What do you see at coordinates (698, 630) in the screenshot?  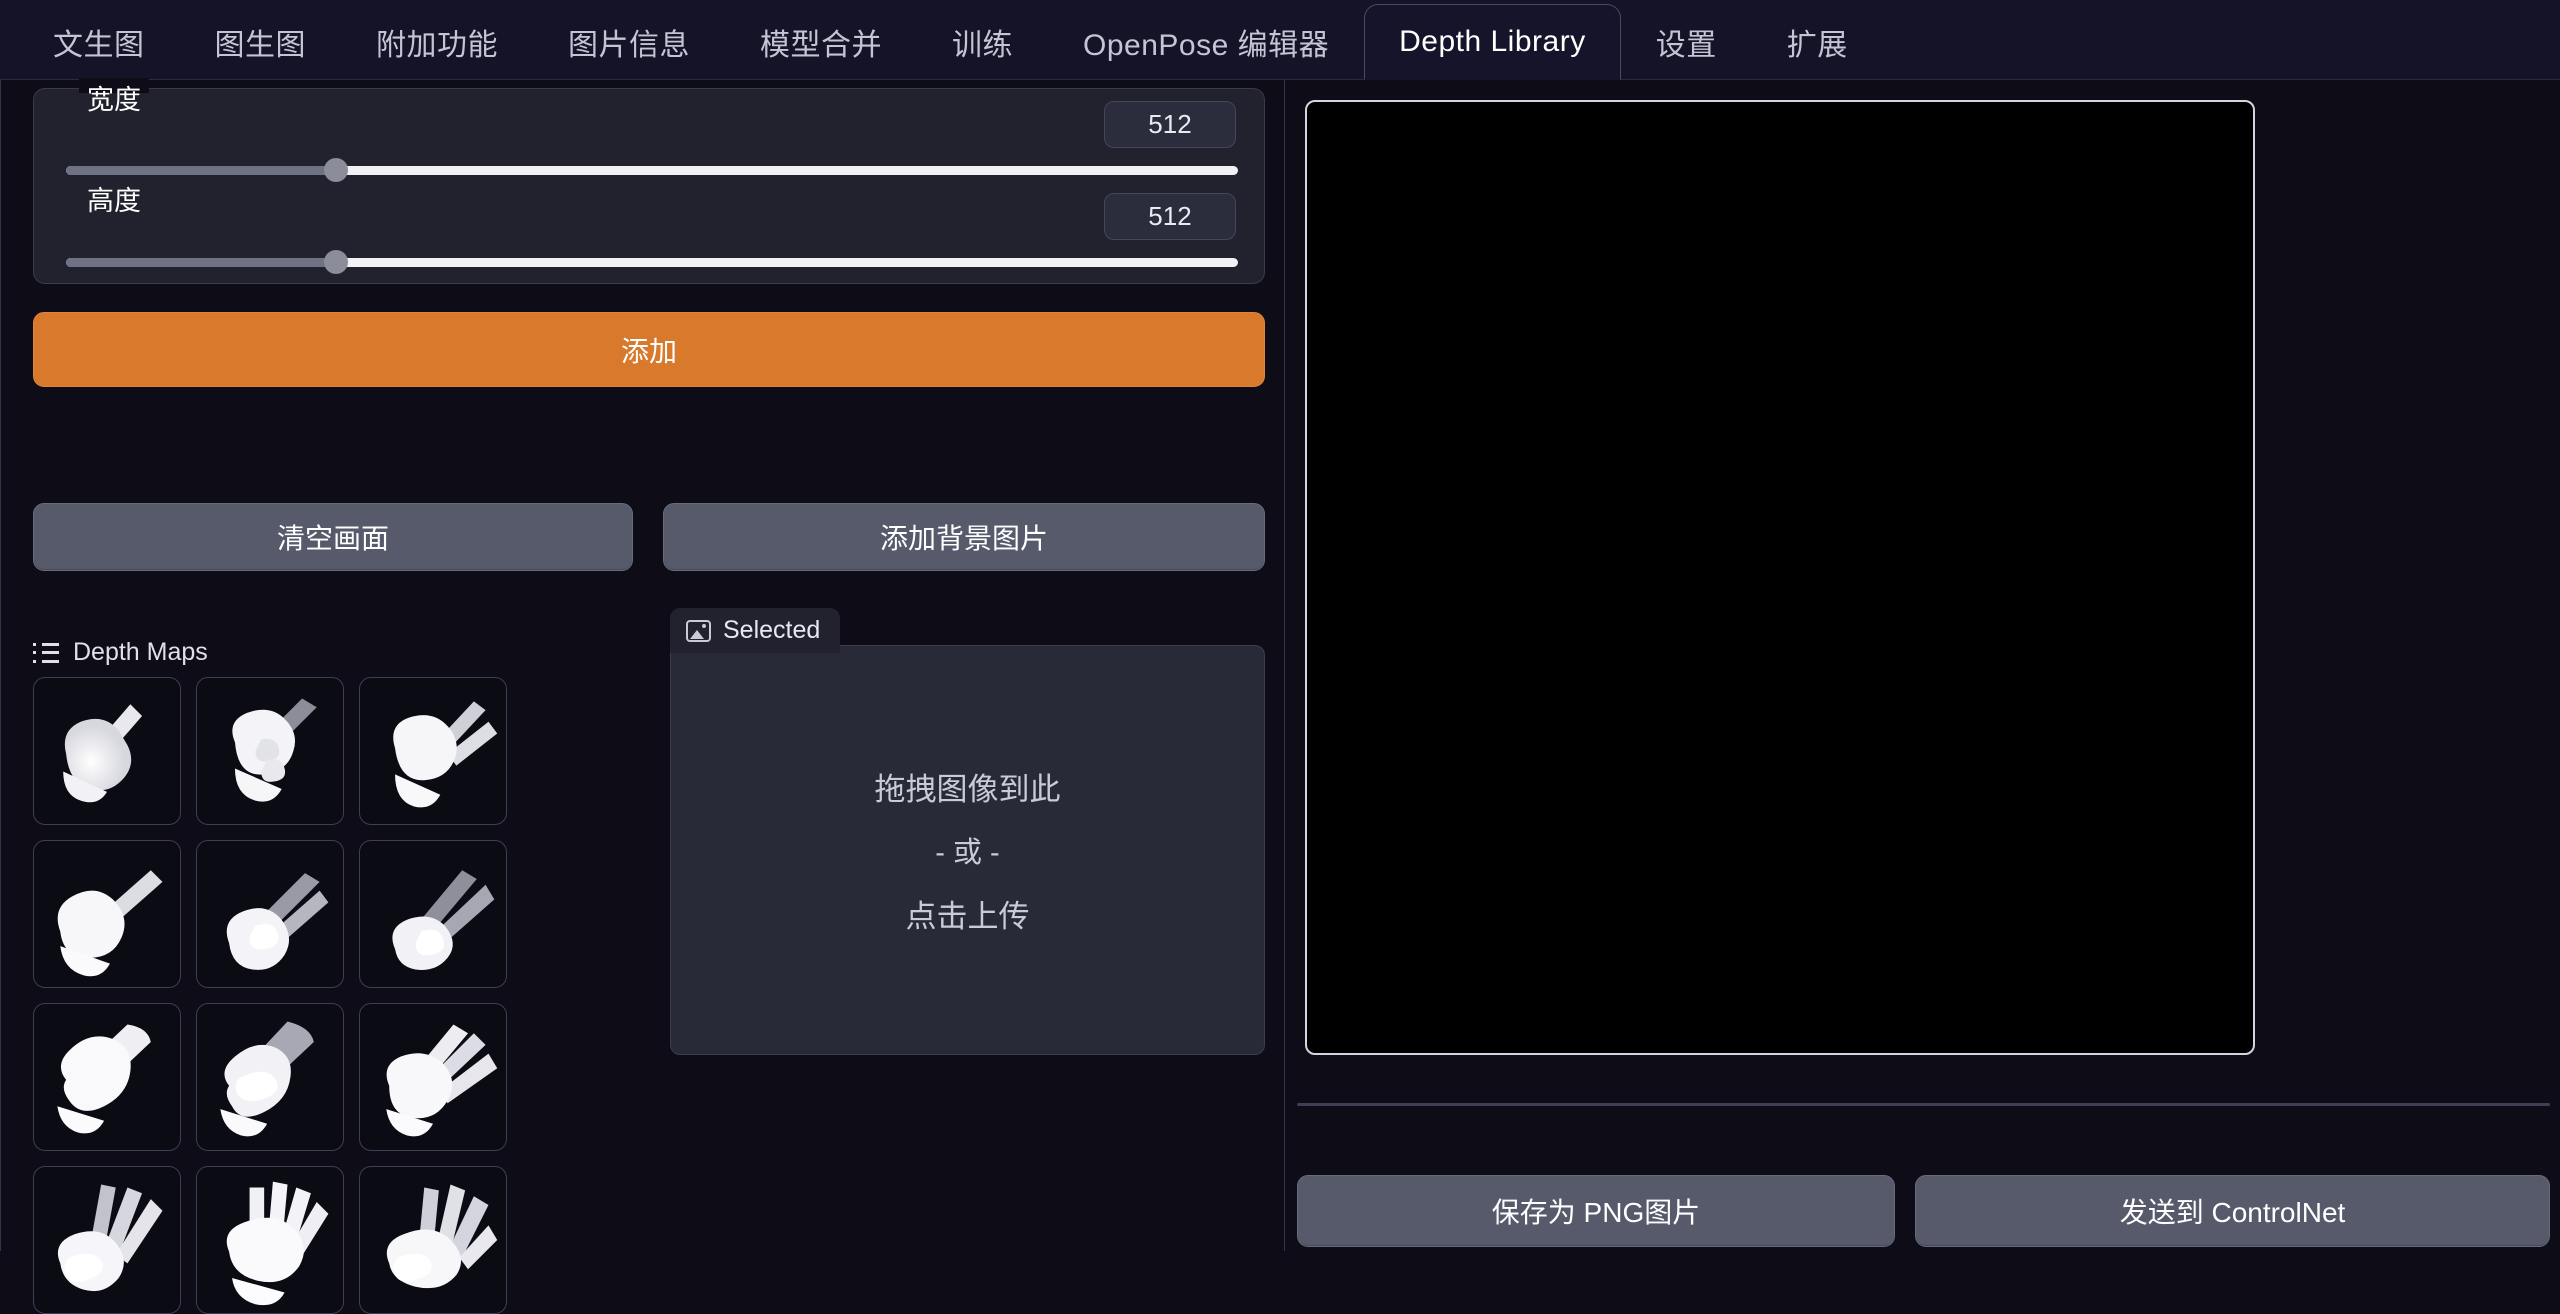 I see `image-icon` at bounding box center [698, 630].